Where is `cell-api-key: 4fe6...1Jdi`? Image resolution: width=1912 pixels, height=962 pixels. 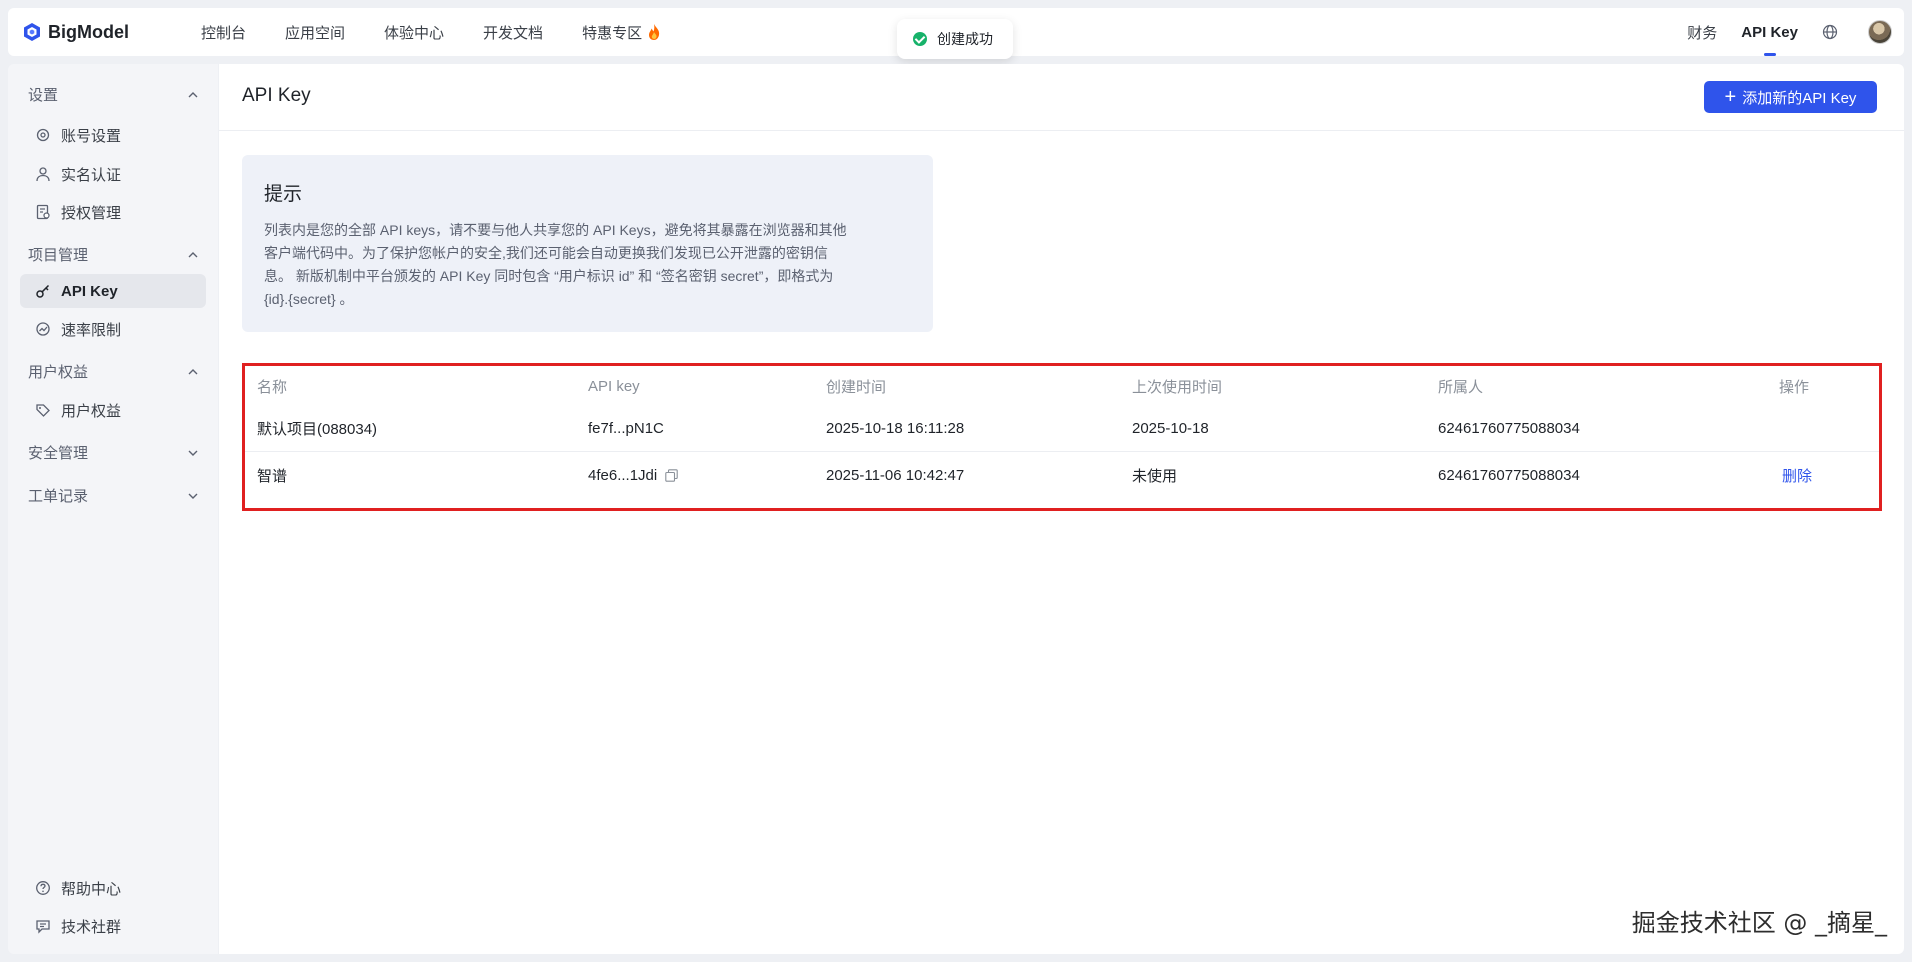
cell-api-key: 4fe6...1Jdi is located at coordinates (623, 475).